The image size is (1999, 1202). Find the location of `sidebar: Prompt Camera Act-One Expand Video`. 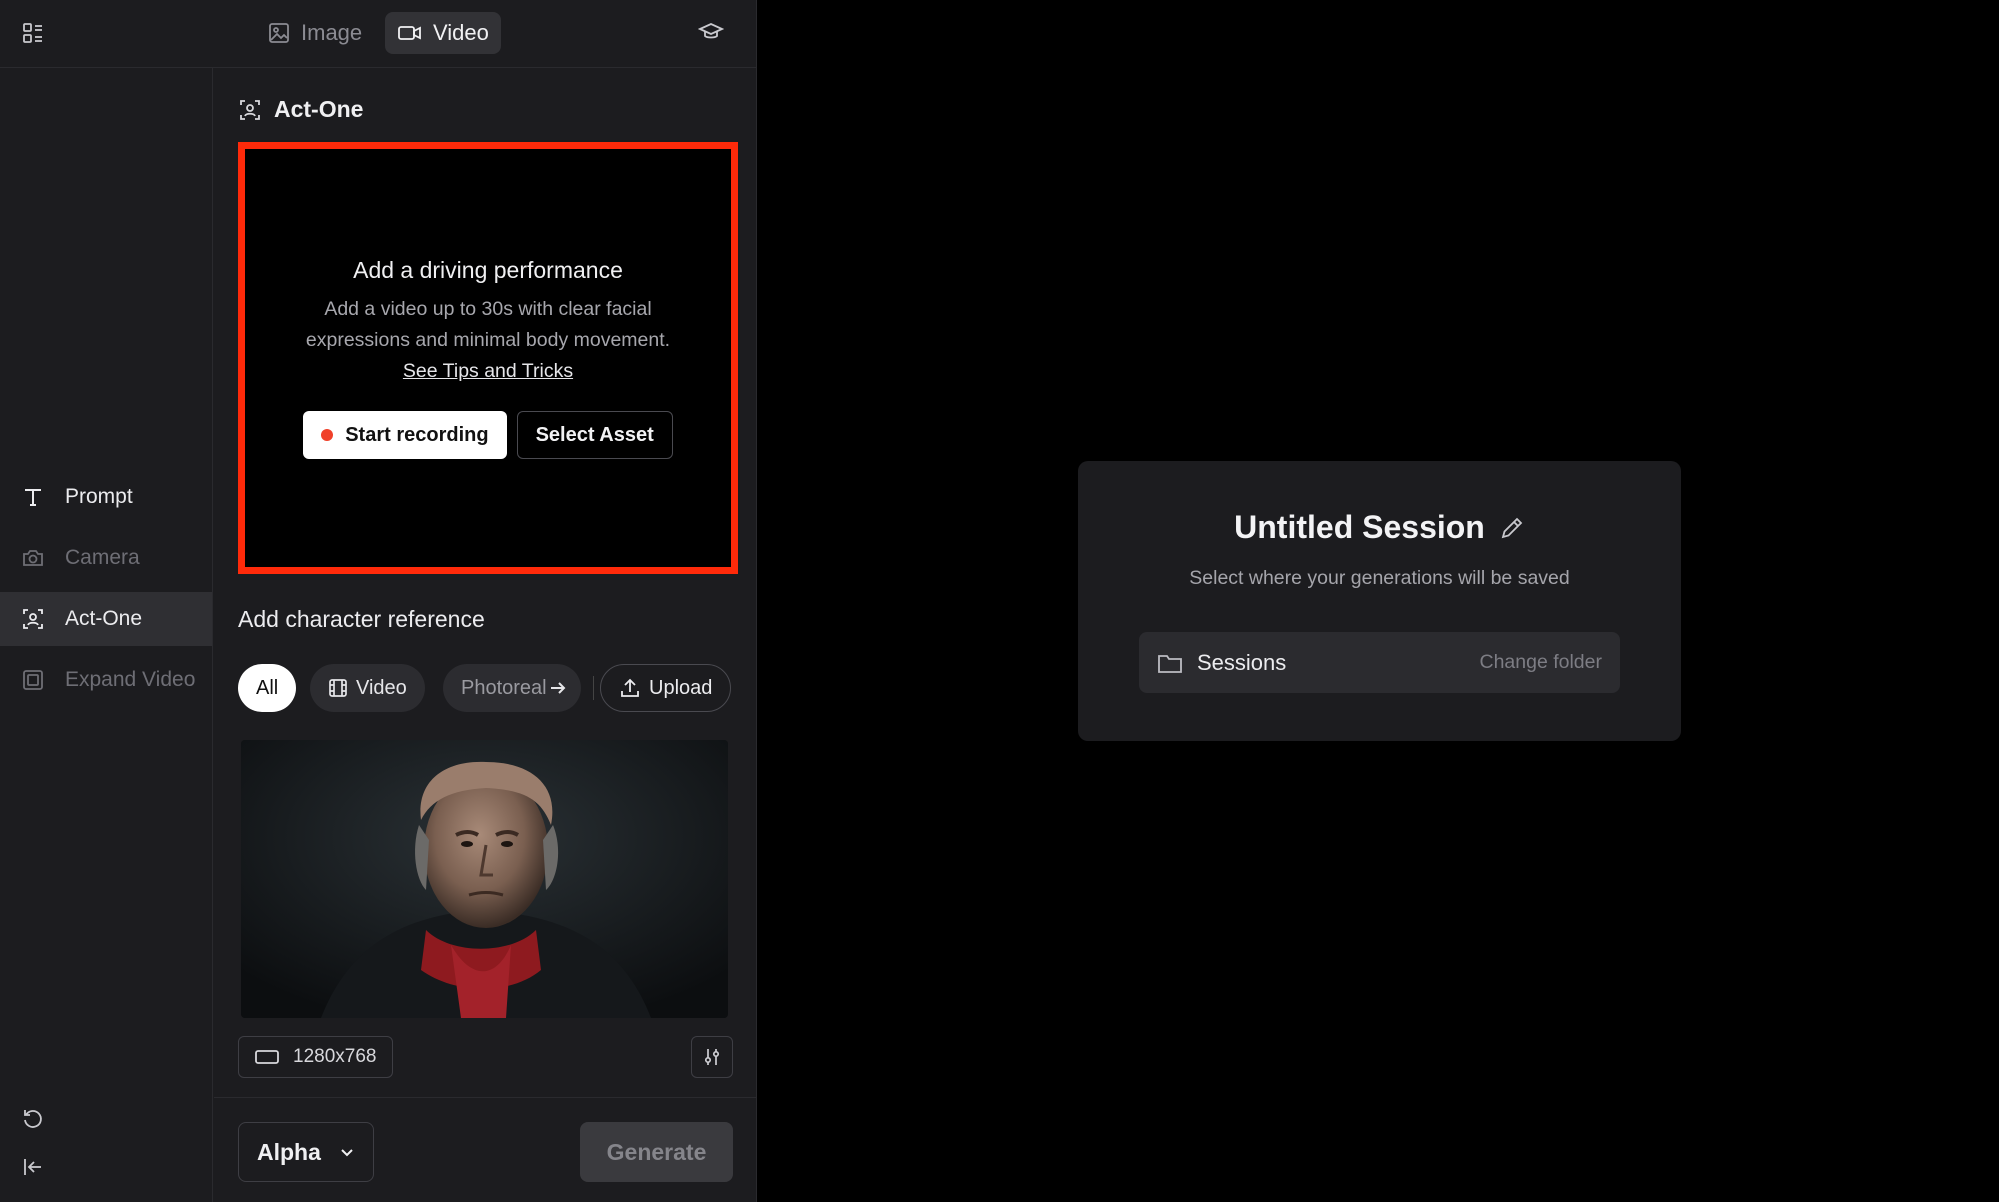

sidebar: Prompt Camera Act-One Expand Video is located at coordinates (106, 635).